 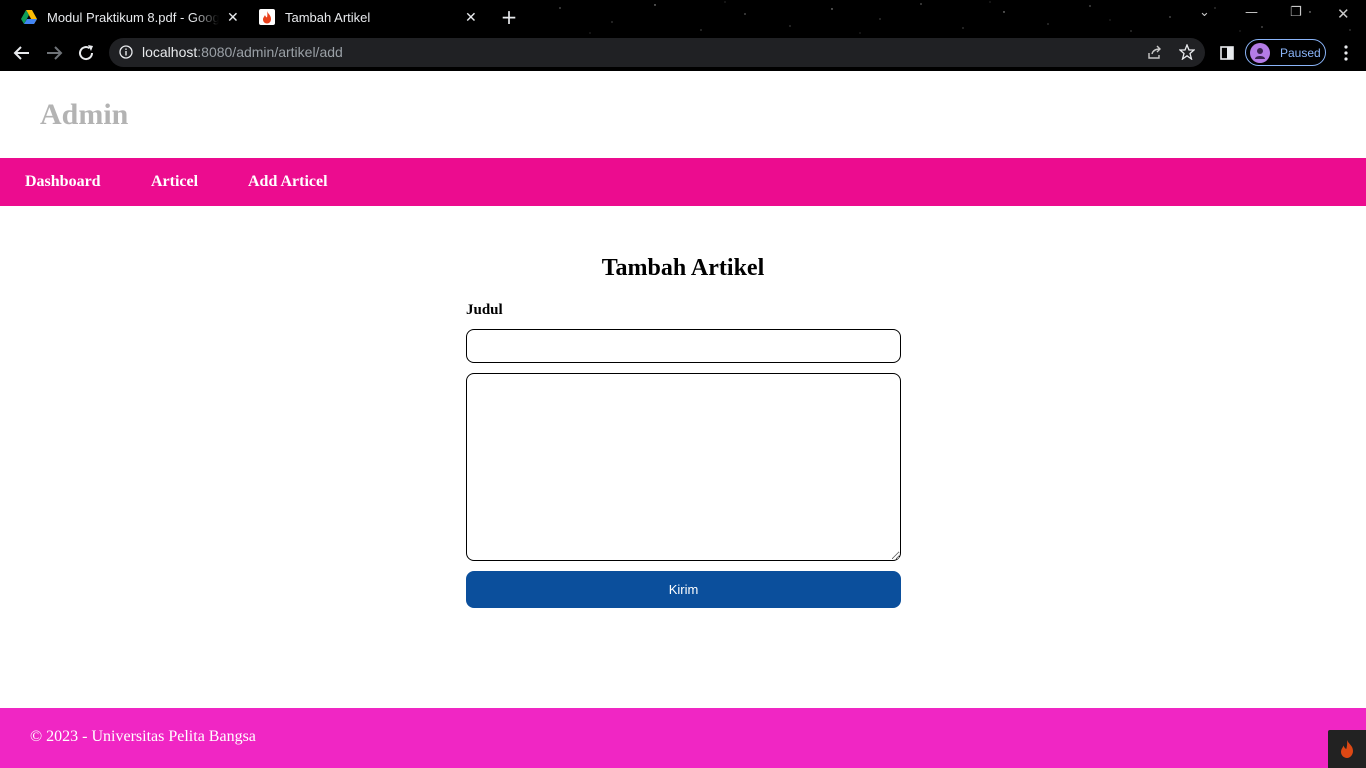 I want to click on side-panel-icon, so click(x=1227, y=53).